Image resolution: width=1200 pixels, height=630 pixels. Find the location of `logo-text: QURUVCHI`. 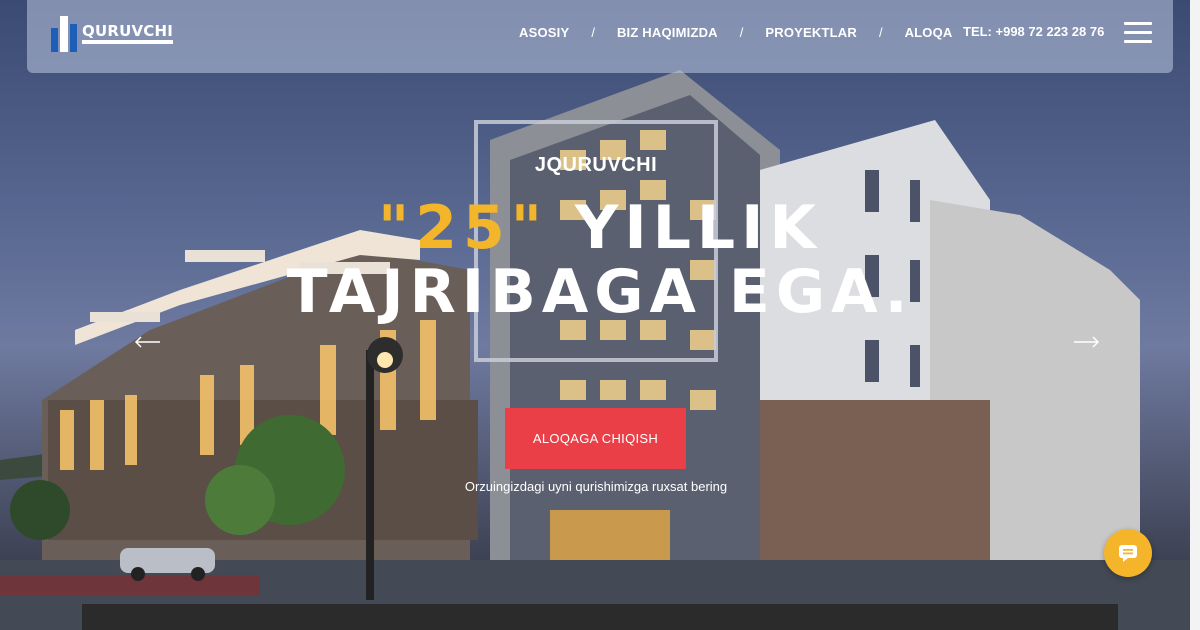

logo-text: QURUVCHI is located at coordinates (128, 33).